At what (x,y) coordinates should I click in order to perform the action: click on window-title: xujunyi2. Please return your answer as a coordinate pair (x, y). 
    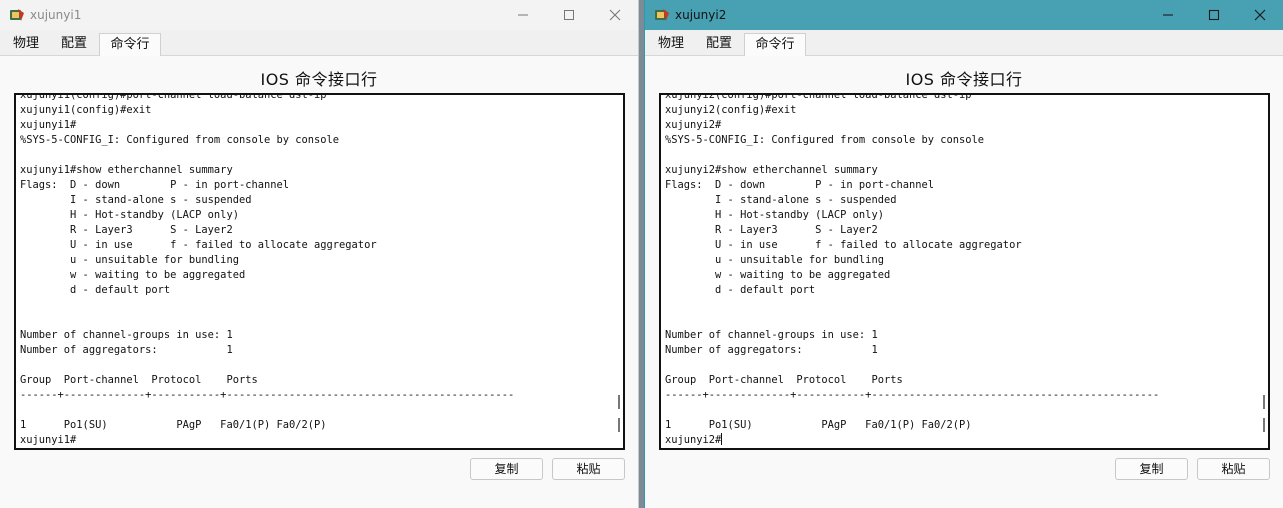
    Looking at the image, I should click on (701, 15).